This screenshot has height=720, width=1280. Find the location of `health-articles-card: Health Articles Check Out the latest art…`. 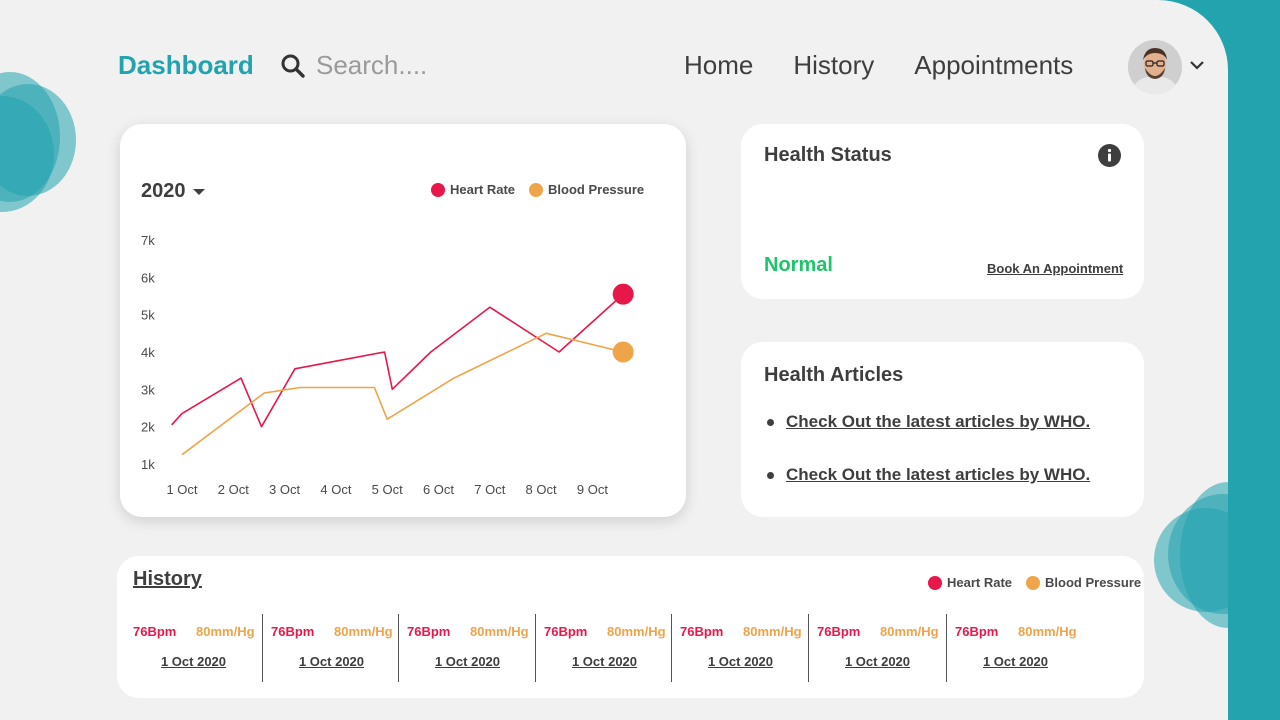

health-articles-card: Health Articles Check Out the latest art… is located at coordinates (942, 429).